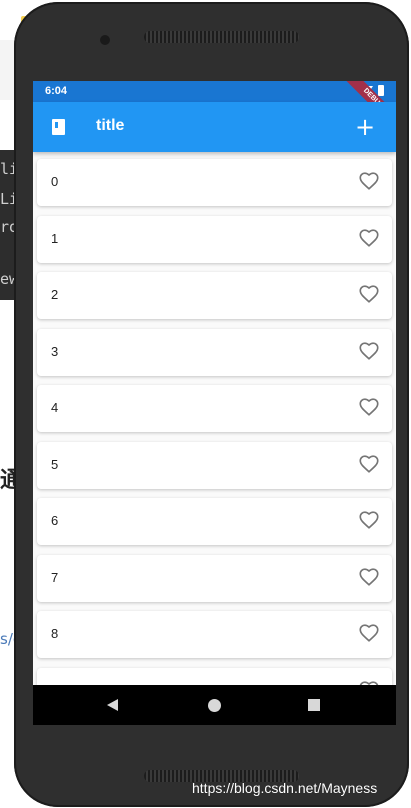 The height and width of the screenshot is (808, 411). I want to click on home-icon, so click(214, 705).